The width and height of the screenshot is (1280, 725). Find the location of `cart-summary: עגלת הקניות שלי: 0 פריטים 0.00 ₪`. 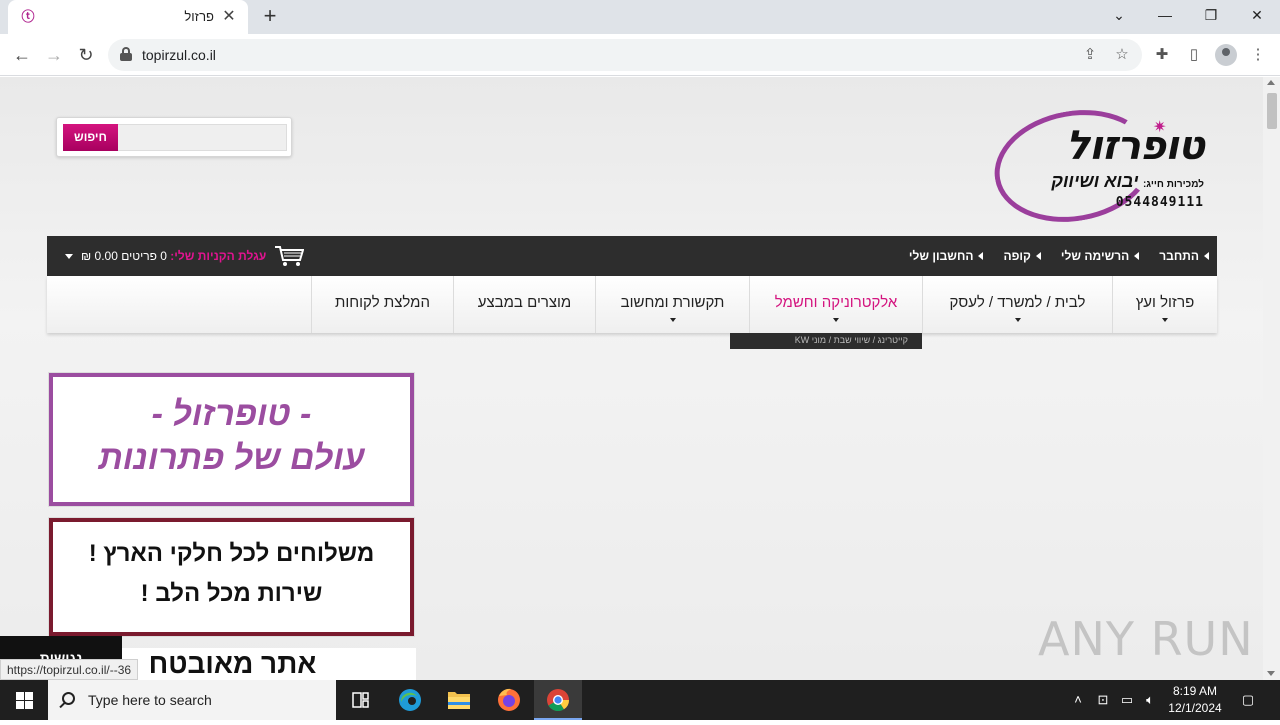

cart-summary: עגלת הקניות שלי: 0 פריטים 0.00 ₪ is located at coordinates (185, 256).